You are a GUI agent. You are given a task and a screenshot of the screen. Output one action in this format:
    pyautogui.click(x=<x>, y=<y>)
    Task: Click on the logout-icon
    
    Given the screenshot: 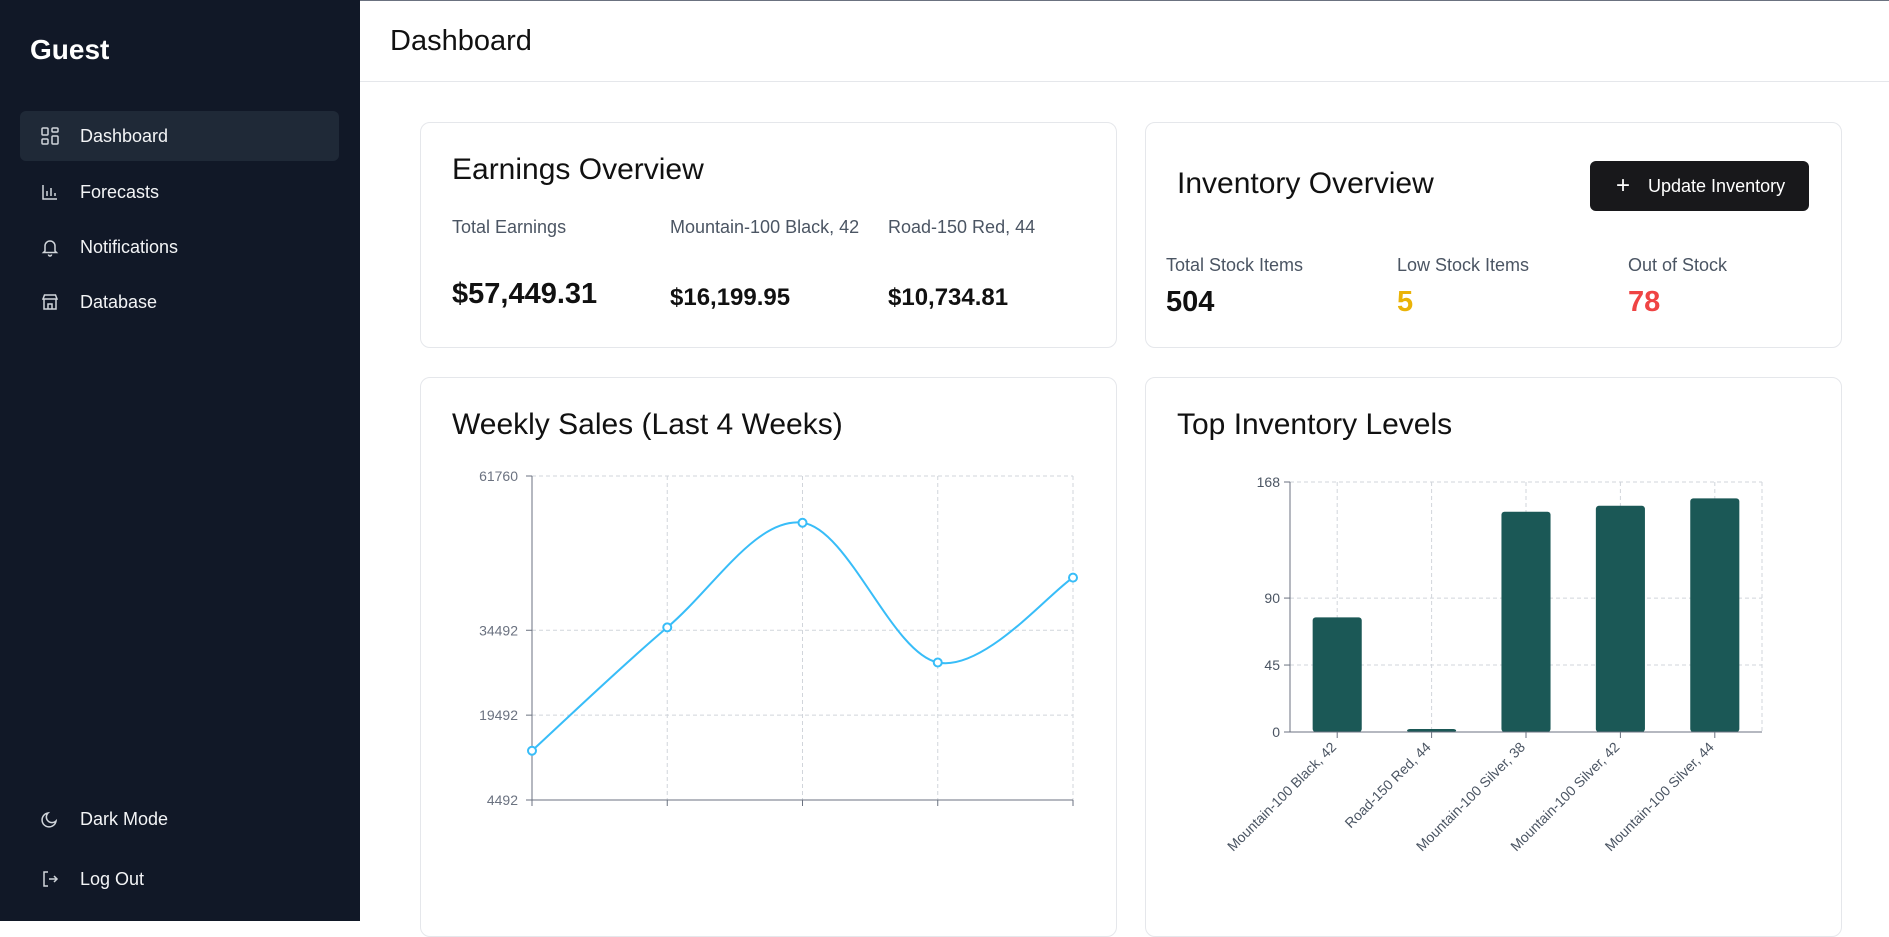 What is the action you would take?
    pyautogui.click(x=50, y=879)
    